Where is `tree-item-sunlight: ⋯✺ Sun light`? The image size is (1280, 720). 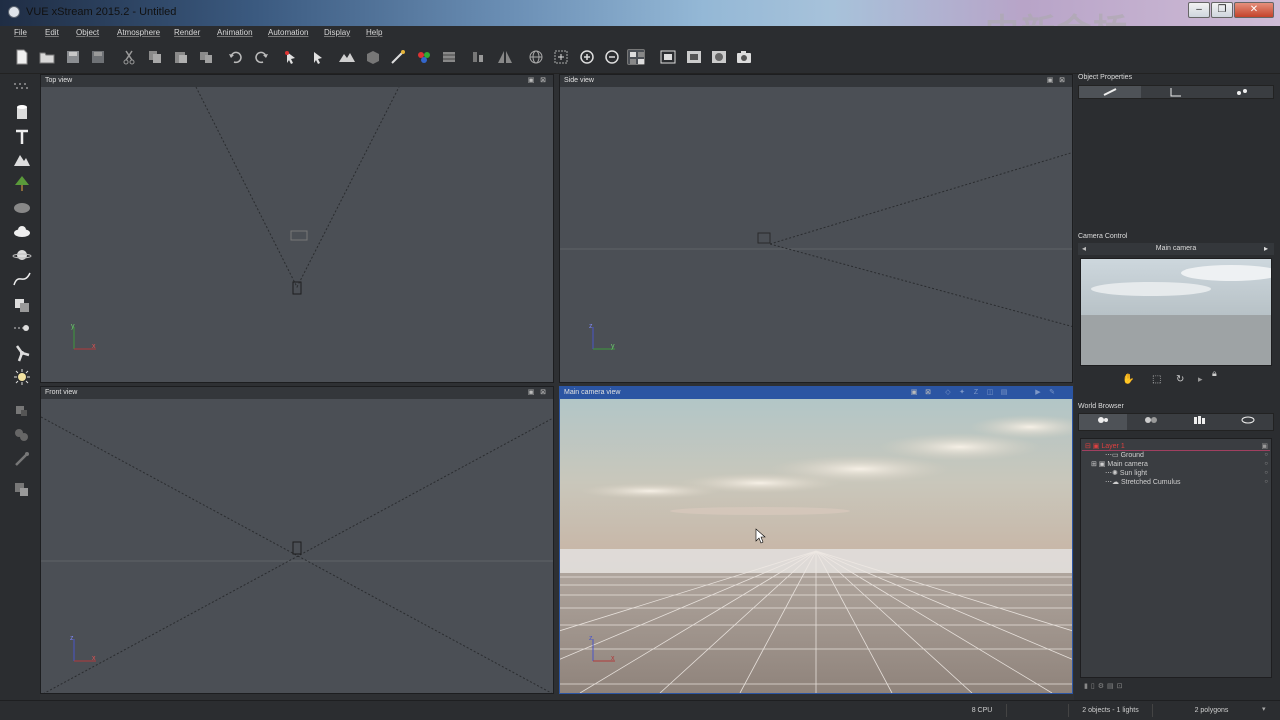
tree-item-sunlight: ⋯✺ Sun light is located at coordinates (1126, 473).